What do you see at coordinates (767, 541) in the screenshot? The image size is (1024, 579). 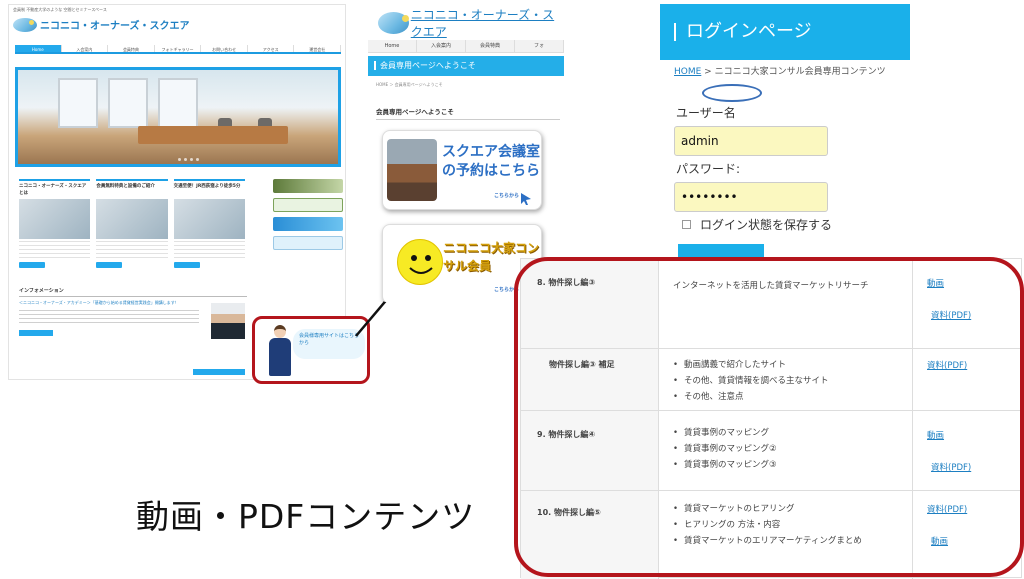 I see `list-item: 賃貸マーケットのエリアマーケティングまとめ` at bounding box center [767, 541].